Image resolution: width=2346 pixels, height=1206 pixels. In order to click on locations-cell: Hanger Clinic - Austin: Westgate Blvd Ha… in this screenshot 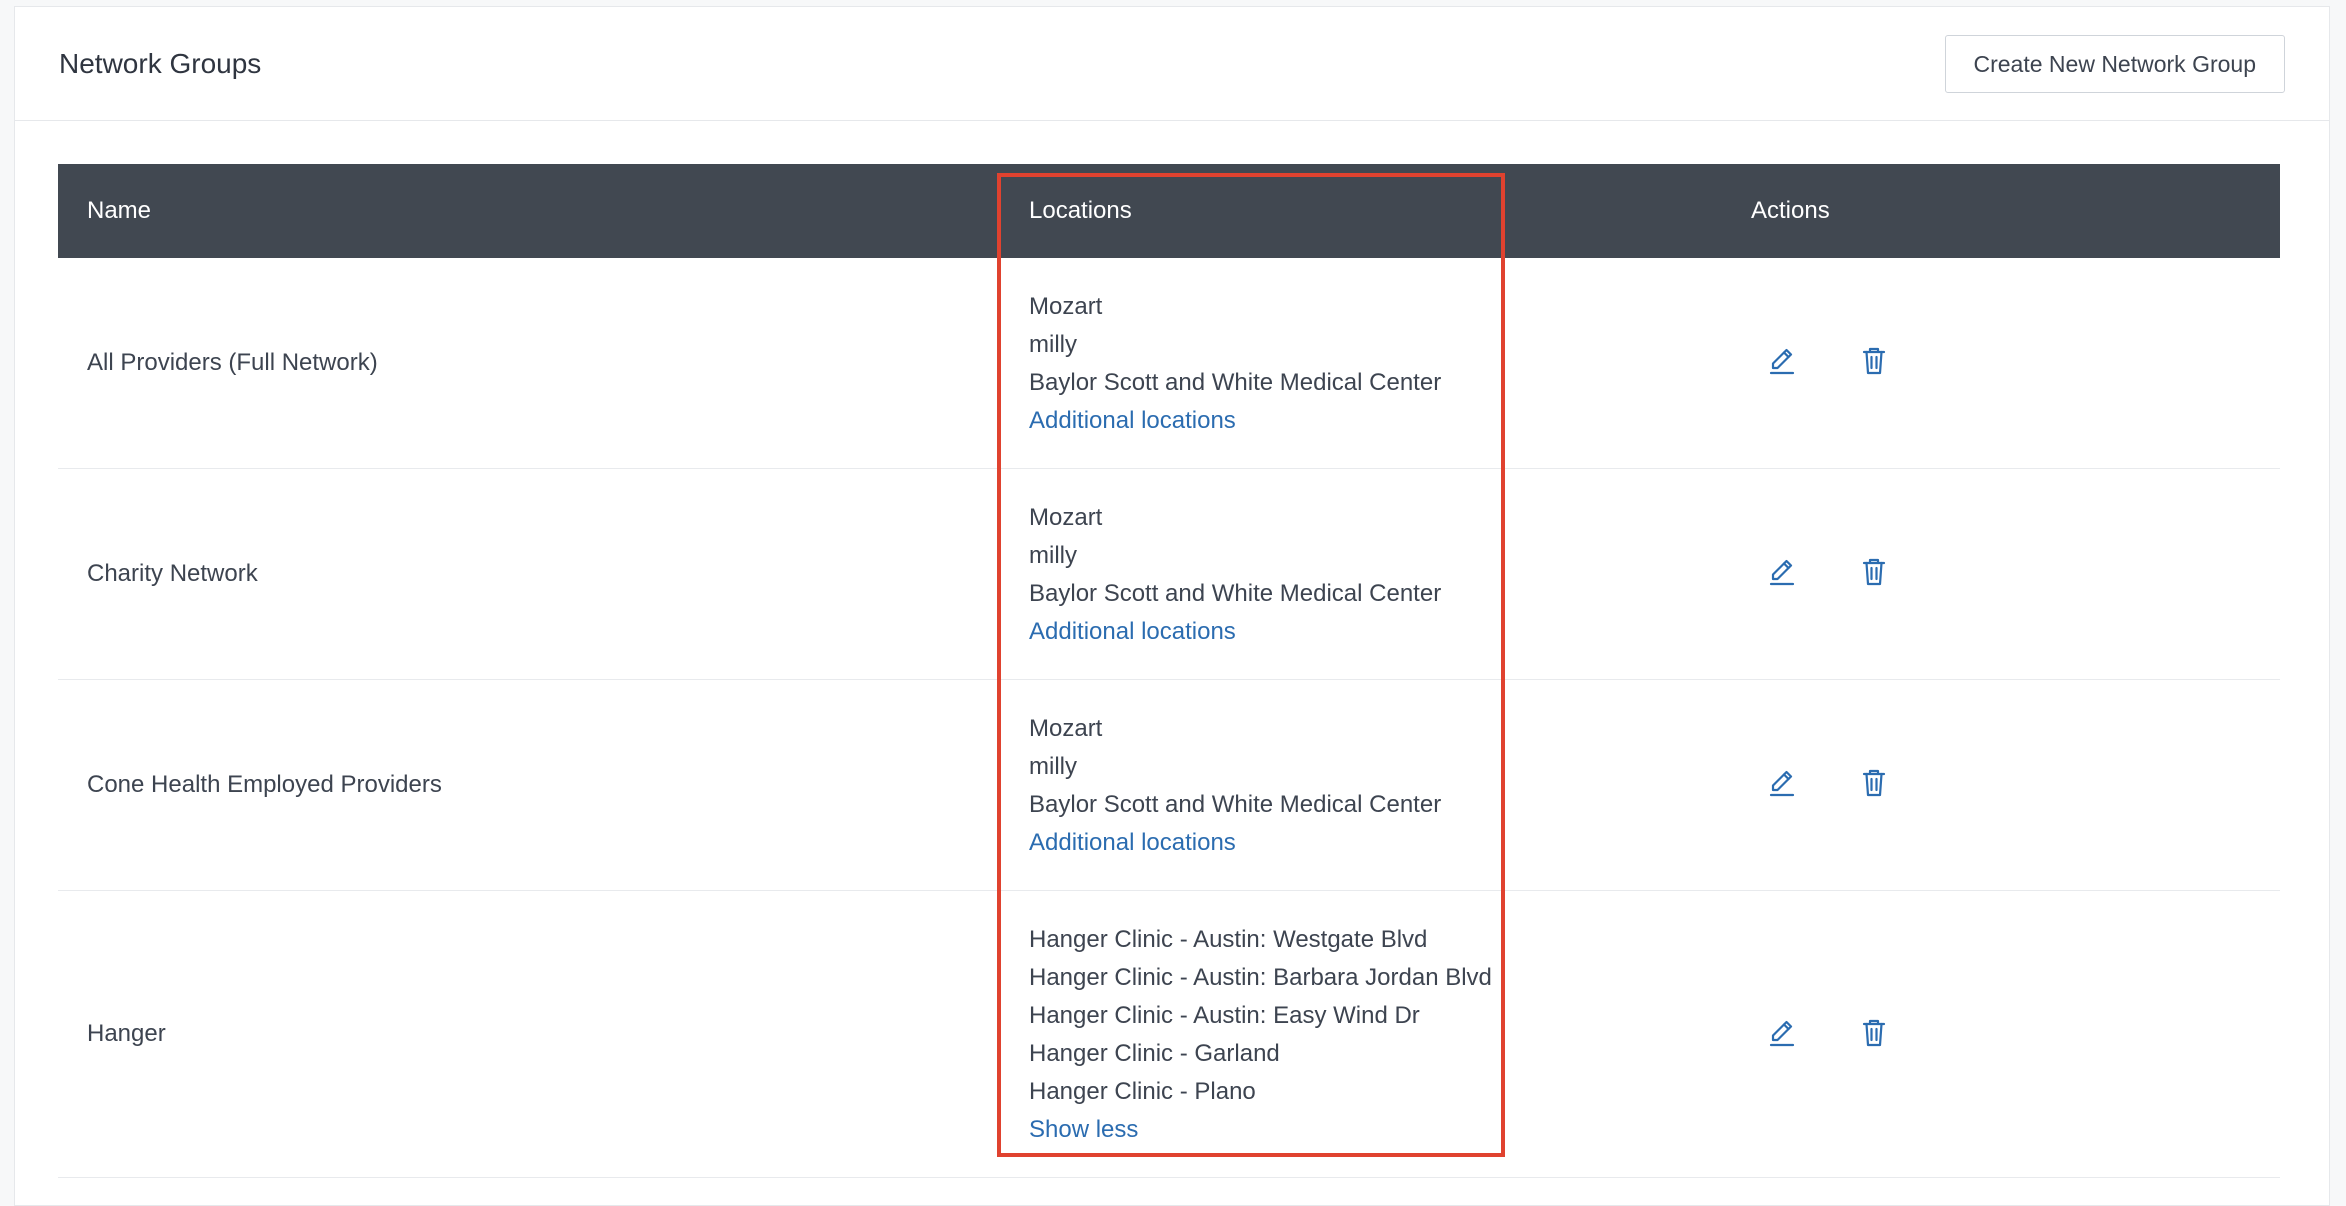, I will do `click(1260, 1035)`.